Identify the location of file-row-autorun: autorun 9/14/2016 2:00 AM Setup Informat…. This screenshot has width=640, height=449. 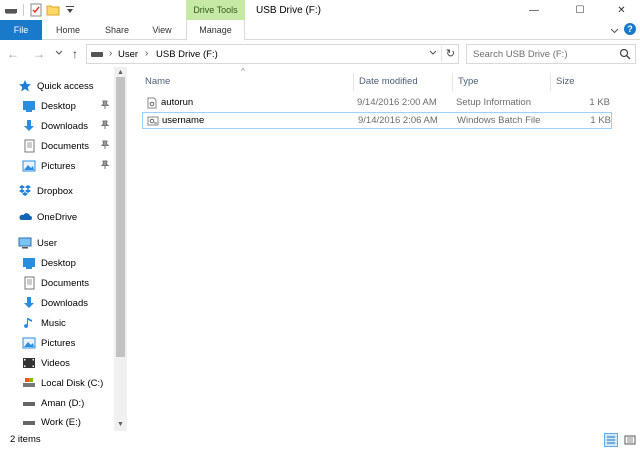
(377, 103).